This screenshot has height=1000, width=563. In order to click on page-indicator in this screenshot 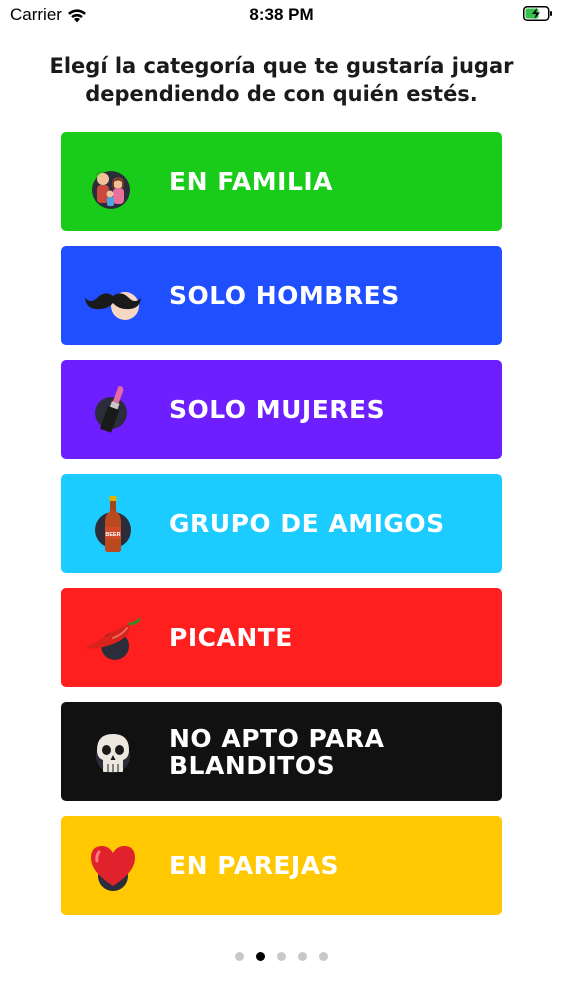, I will do `click(281, 956)`.